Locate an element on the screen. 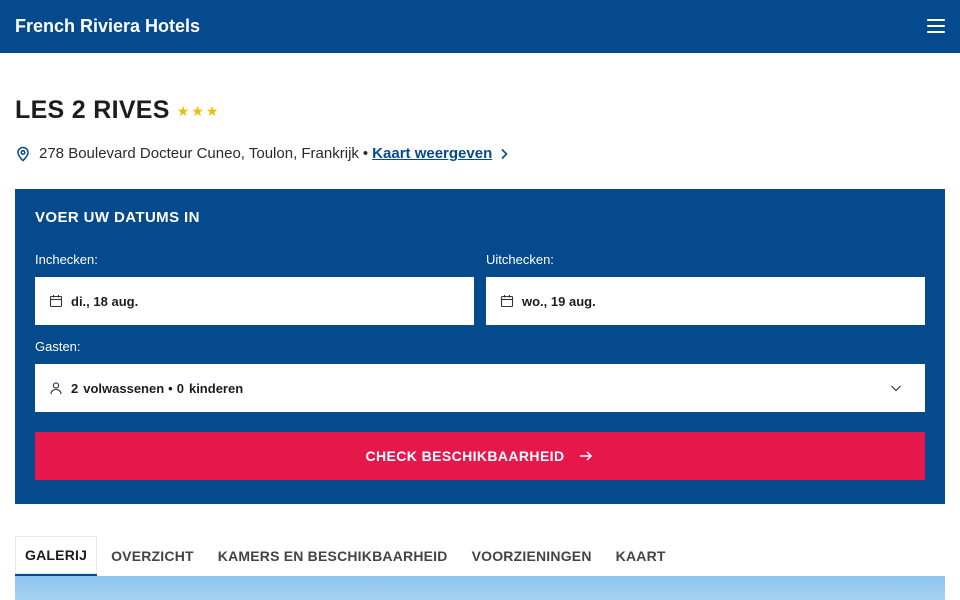  children-label: kinderen is located at coordinates (216, 388).